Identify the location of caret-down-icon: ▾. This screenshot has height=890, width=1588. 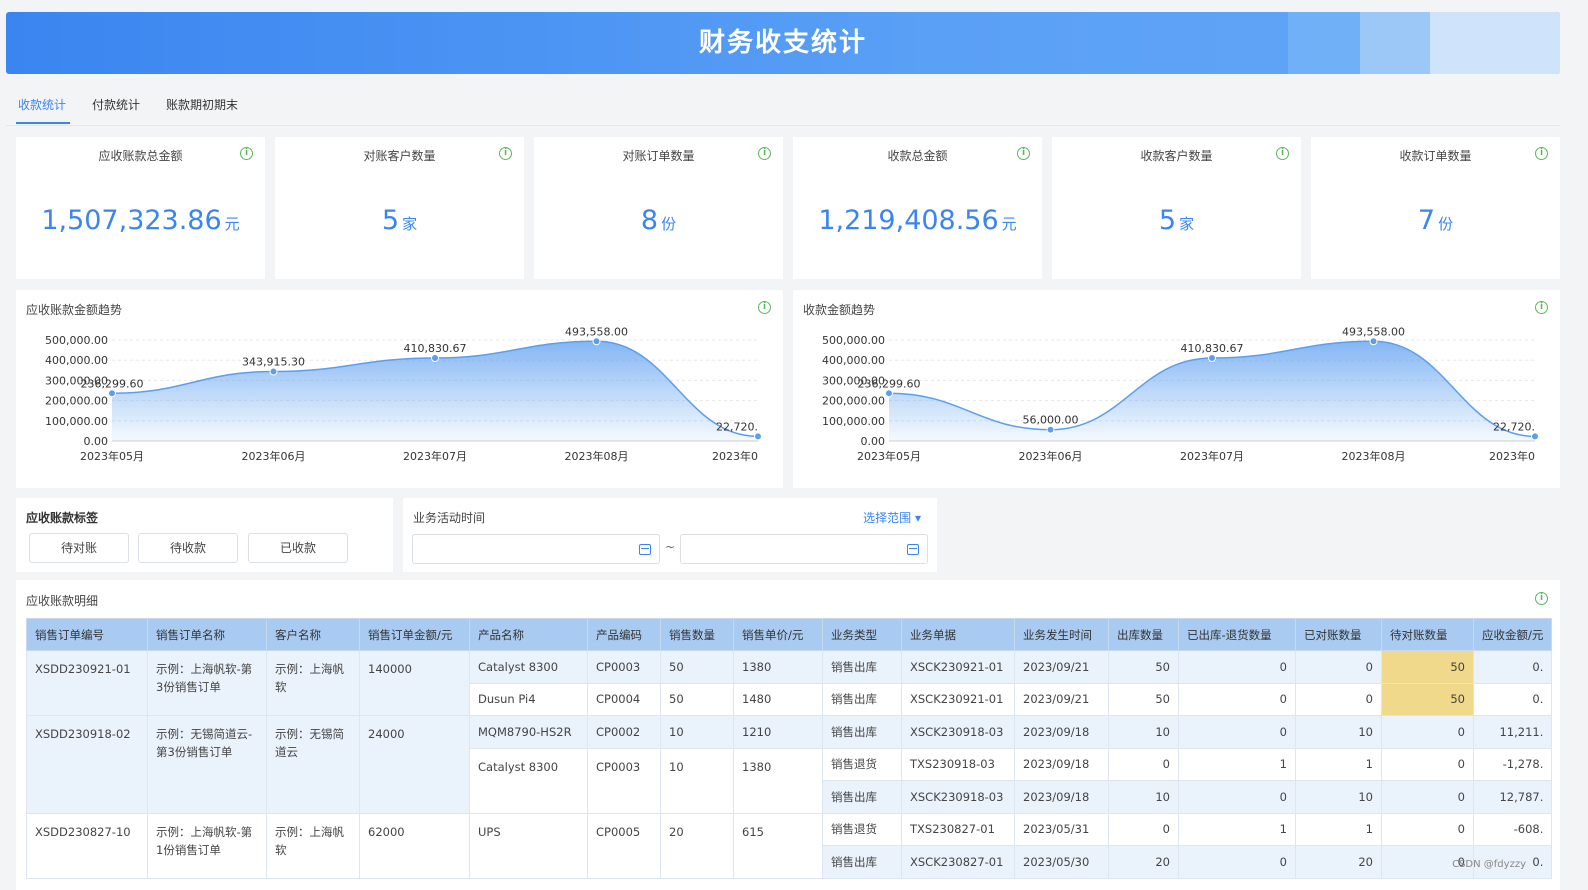
(917, 518).